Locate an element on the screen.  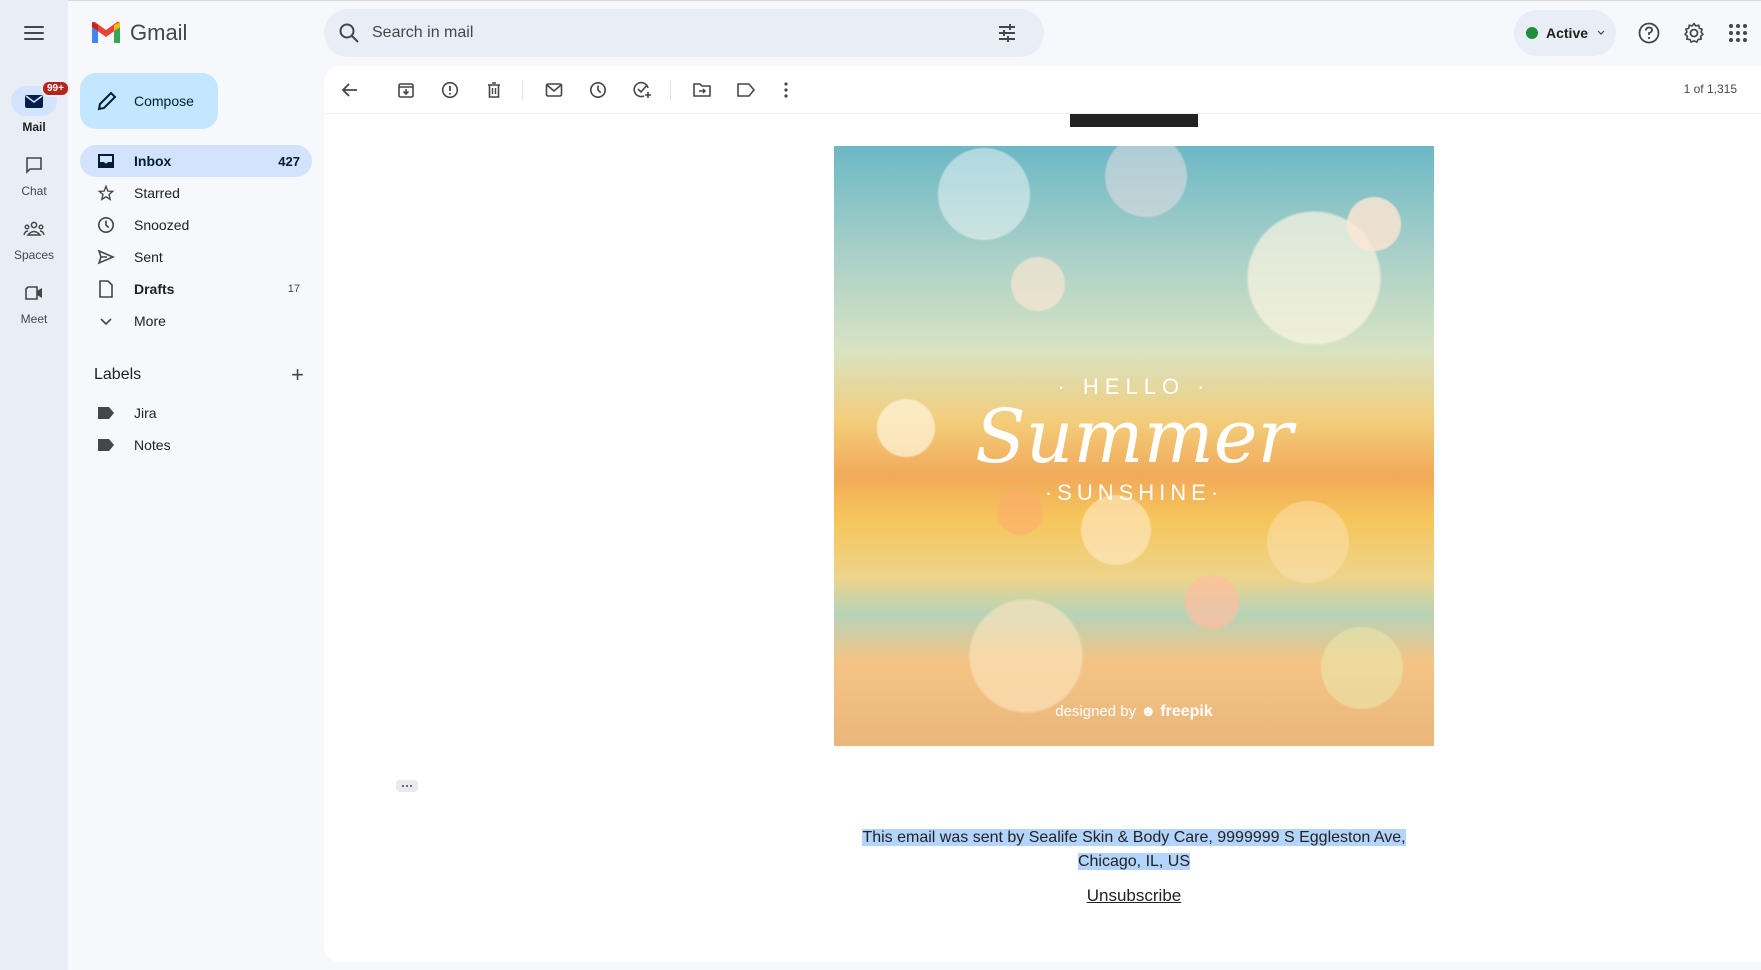
nav-item-sent: Sent is located at coordinates (196, 257).